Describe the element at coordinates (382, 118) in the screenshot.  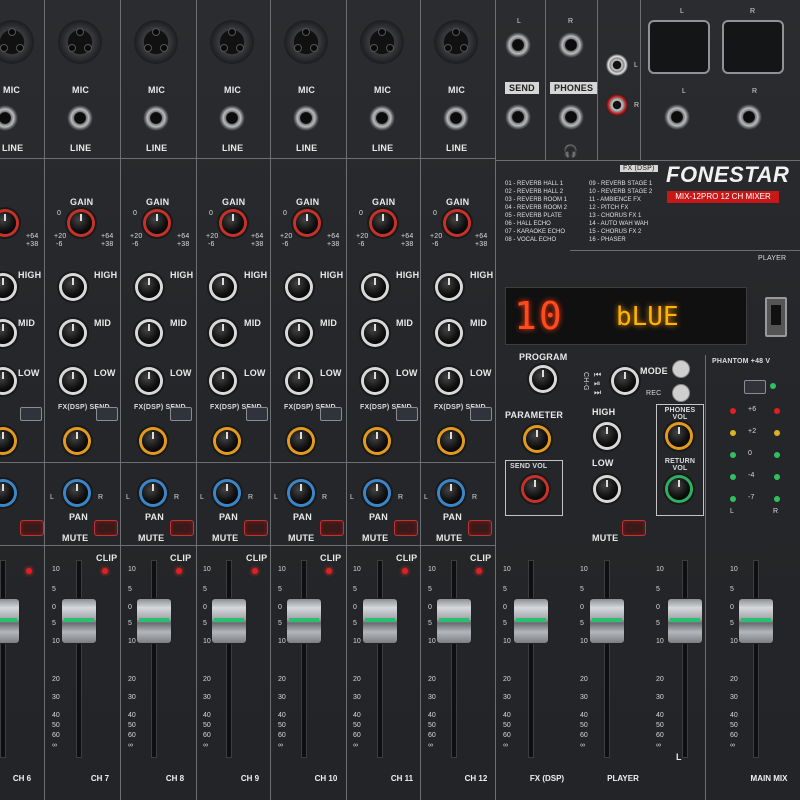
I see `ch11-line-jack` at that location.